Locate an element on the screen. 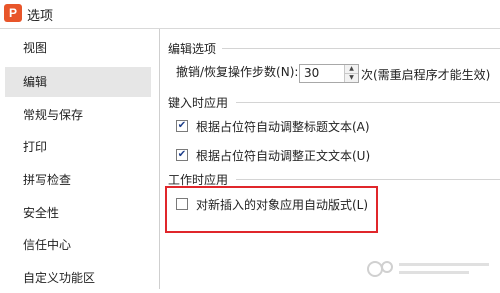 This screenshot has height=293, width=500. undo-steps-spinner: 30 ▲ ▼ is located at coordinates (329, 73).